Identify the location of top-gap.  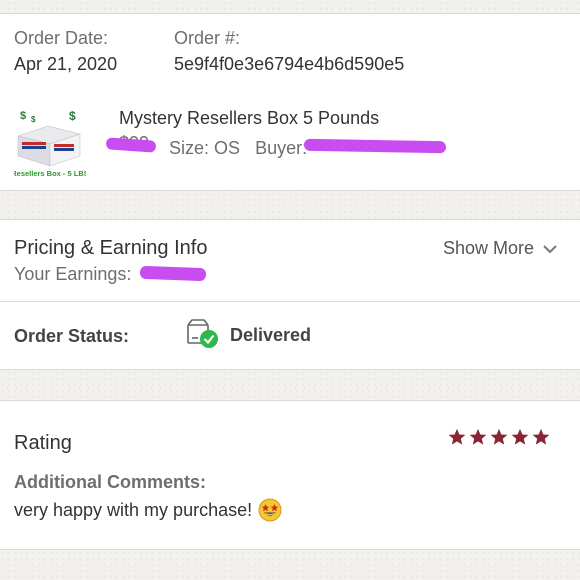
(290, 6).